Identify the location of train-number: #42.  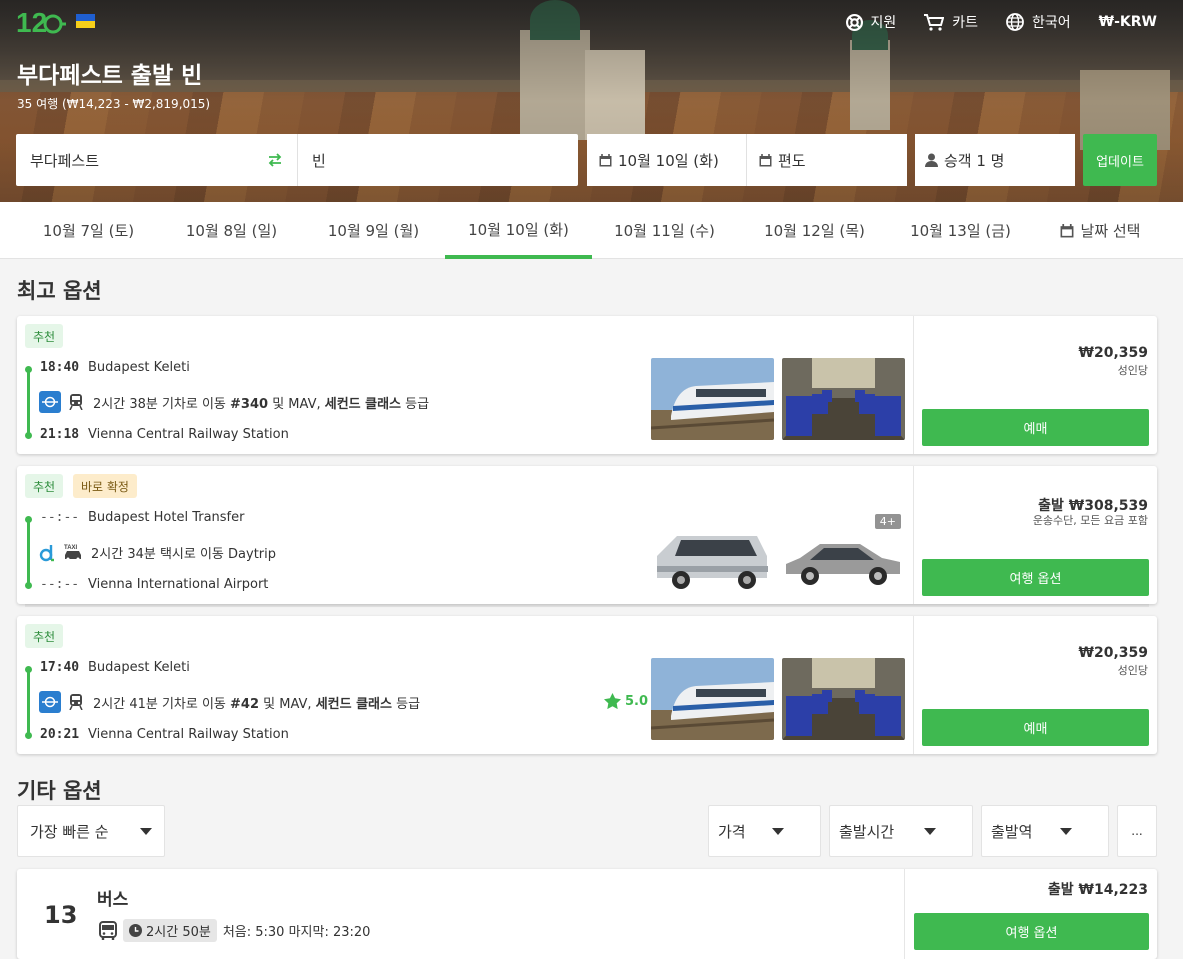
(245, 704).